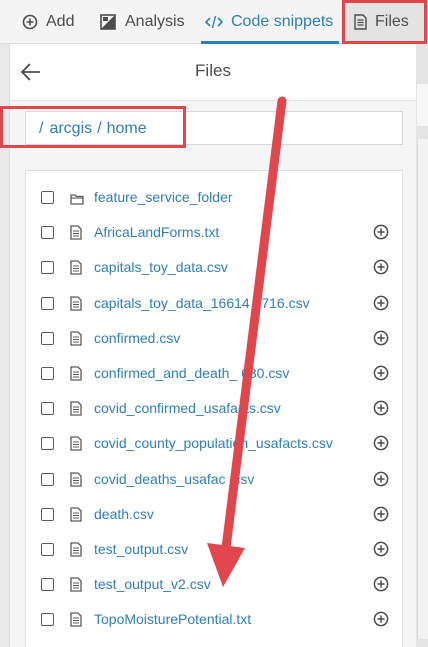 The image size is (428, 647). I want to click on plus-circle-icon, so click(30, 22).